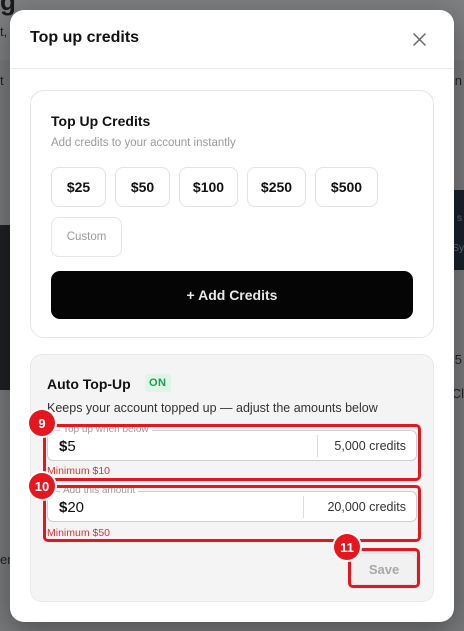 The width and height of the screenshot is (464, 631). I want to click on amount-option-250: $250, so click(276, 187).